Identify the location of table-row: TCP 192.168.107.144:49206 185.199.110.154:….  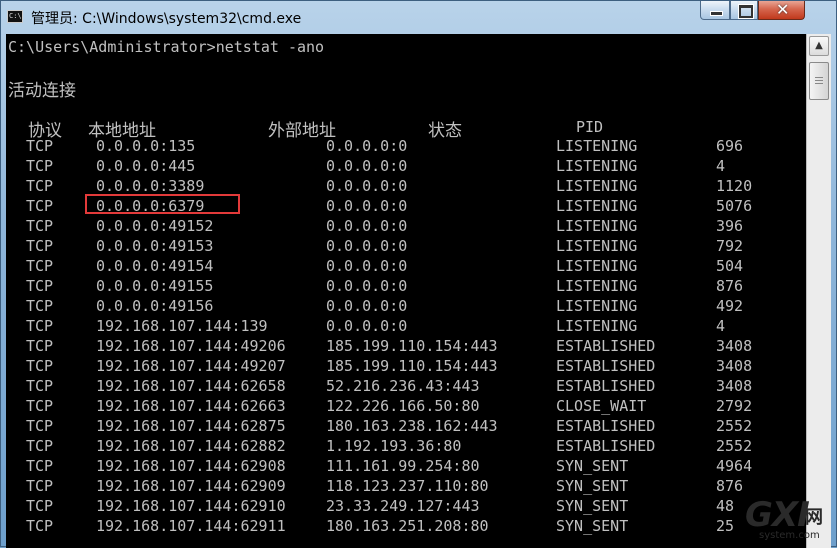
(406, 346).